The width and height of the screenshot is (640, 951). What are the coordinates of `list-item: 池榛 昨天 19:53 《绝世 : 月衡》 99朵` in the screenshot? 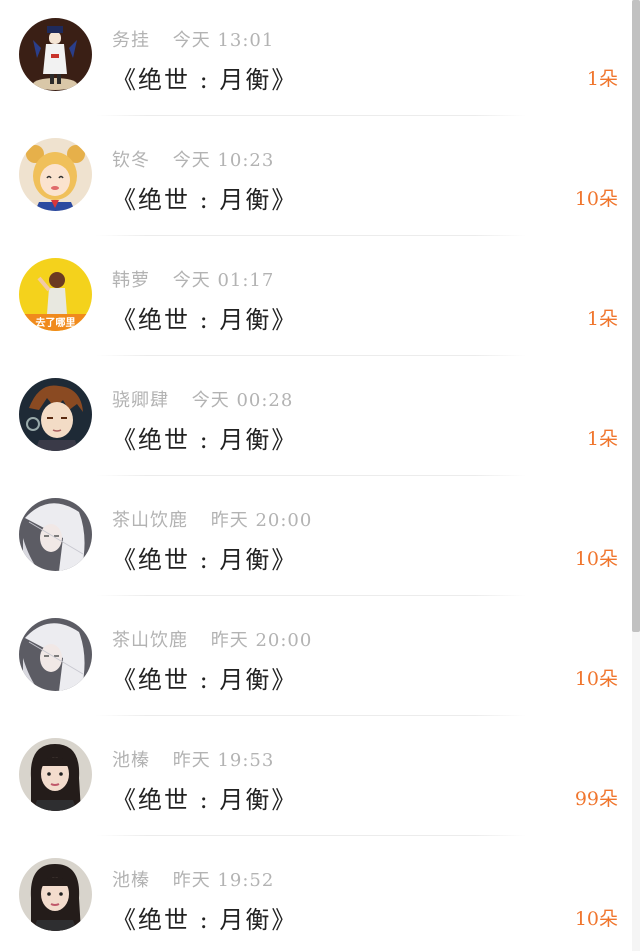 It's located at (320, 780).